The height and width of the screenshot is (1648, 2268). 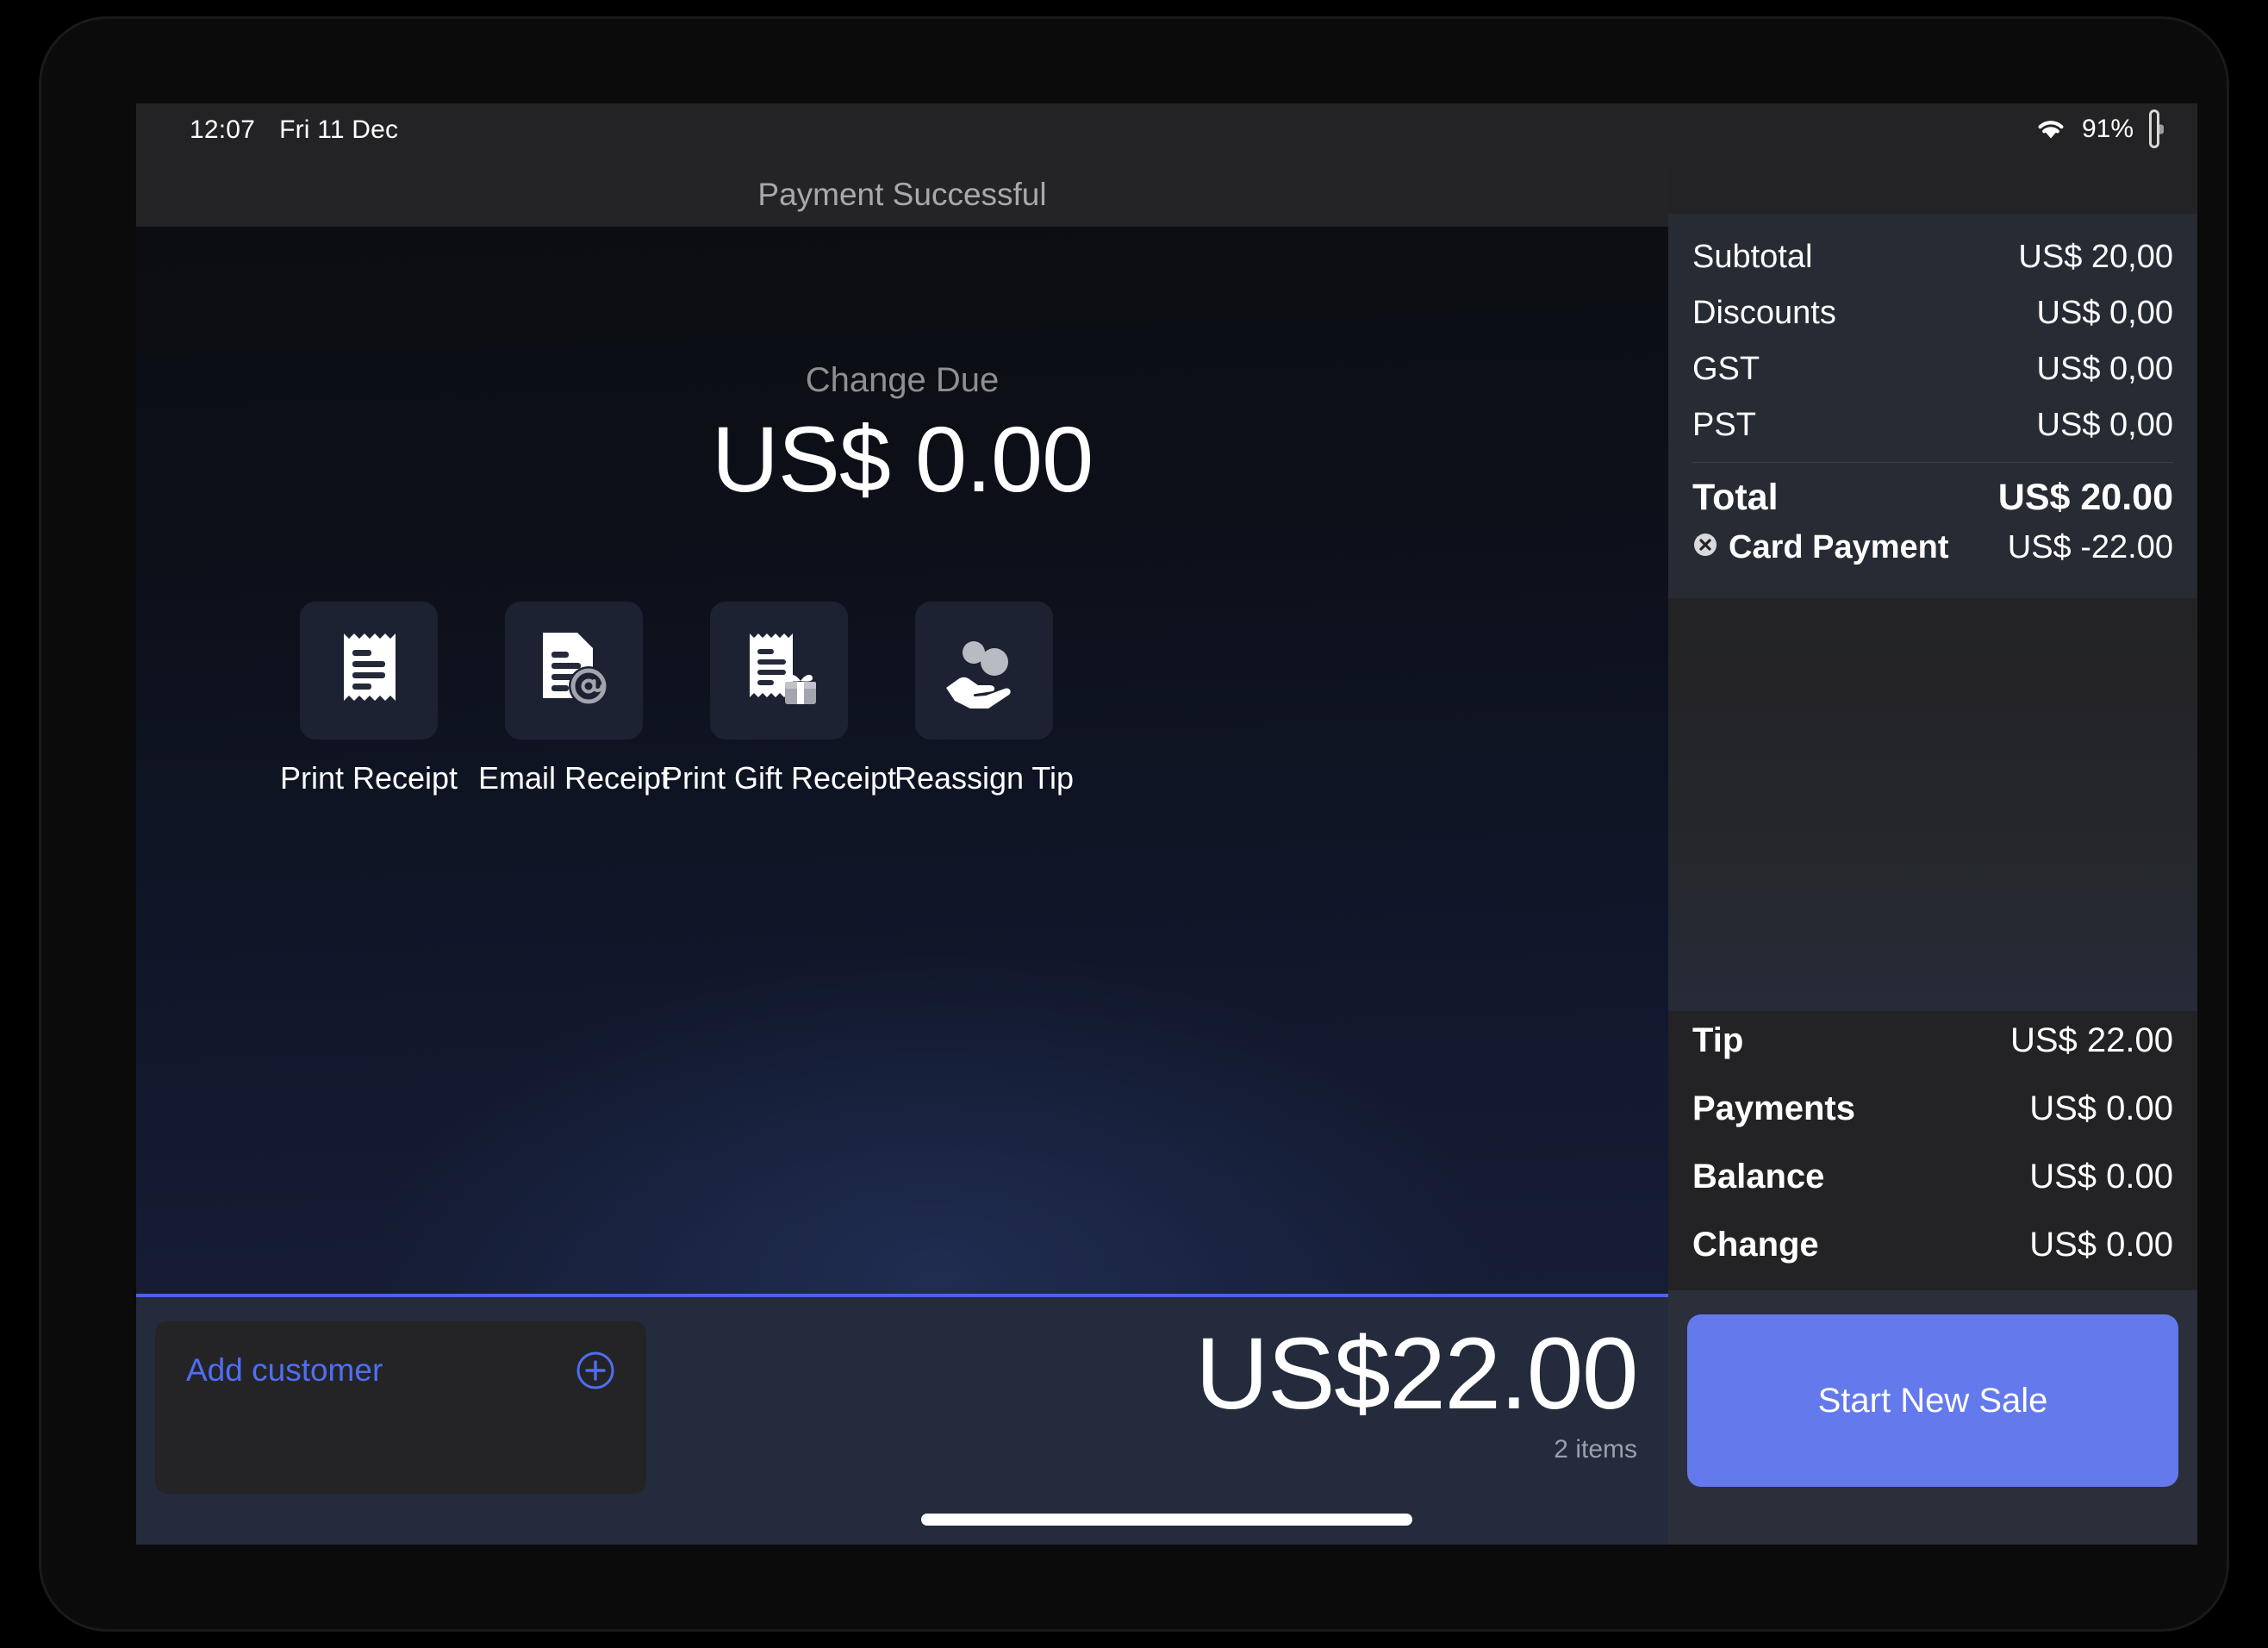 I want to click on totals-row-change: Change US$ 0.00, so click(x=1932, y=1245).